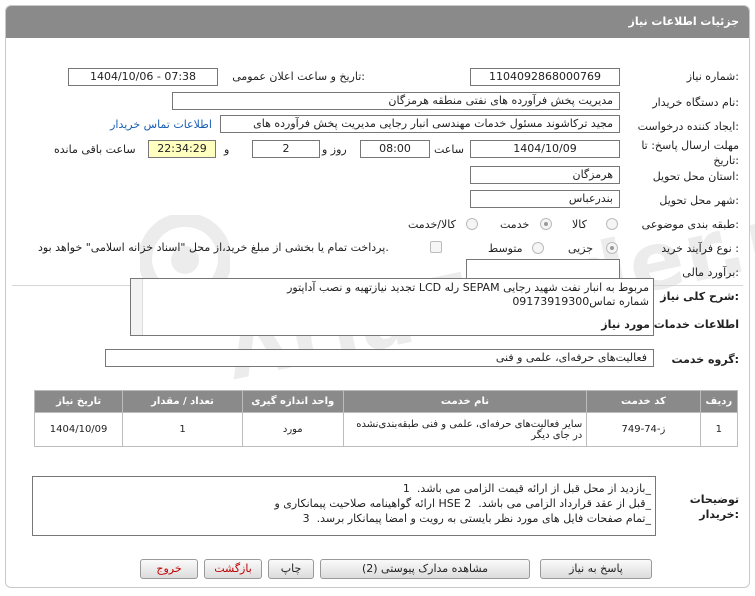  I want to click on panel-title: جزئیات اطلاعات نیاز, so click(684, 21).